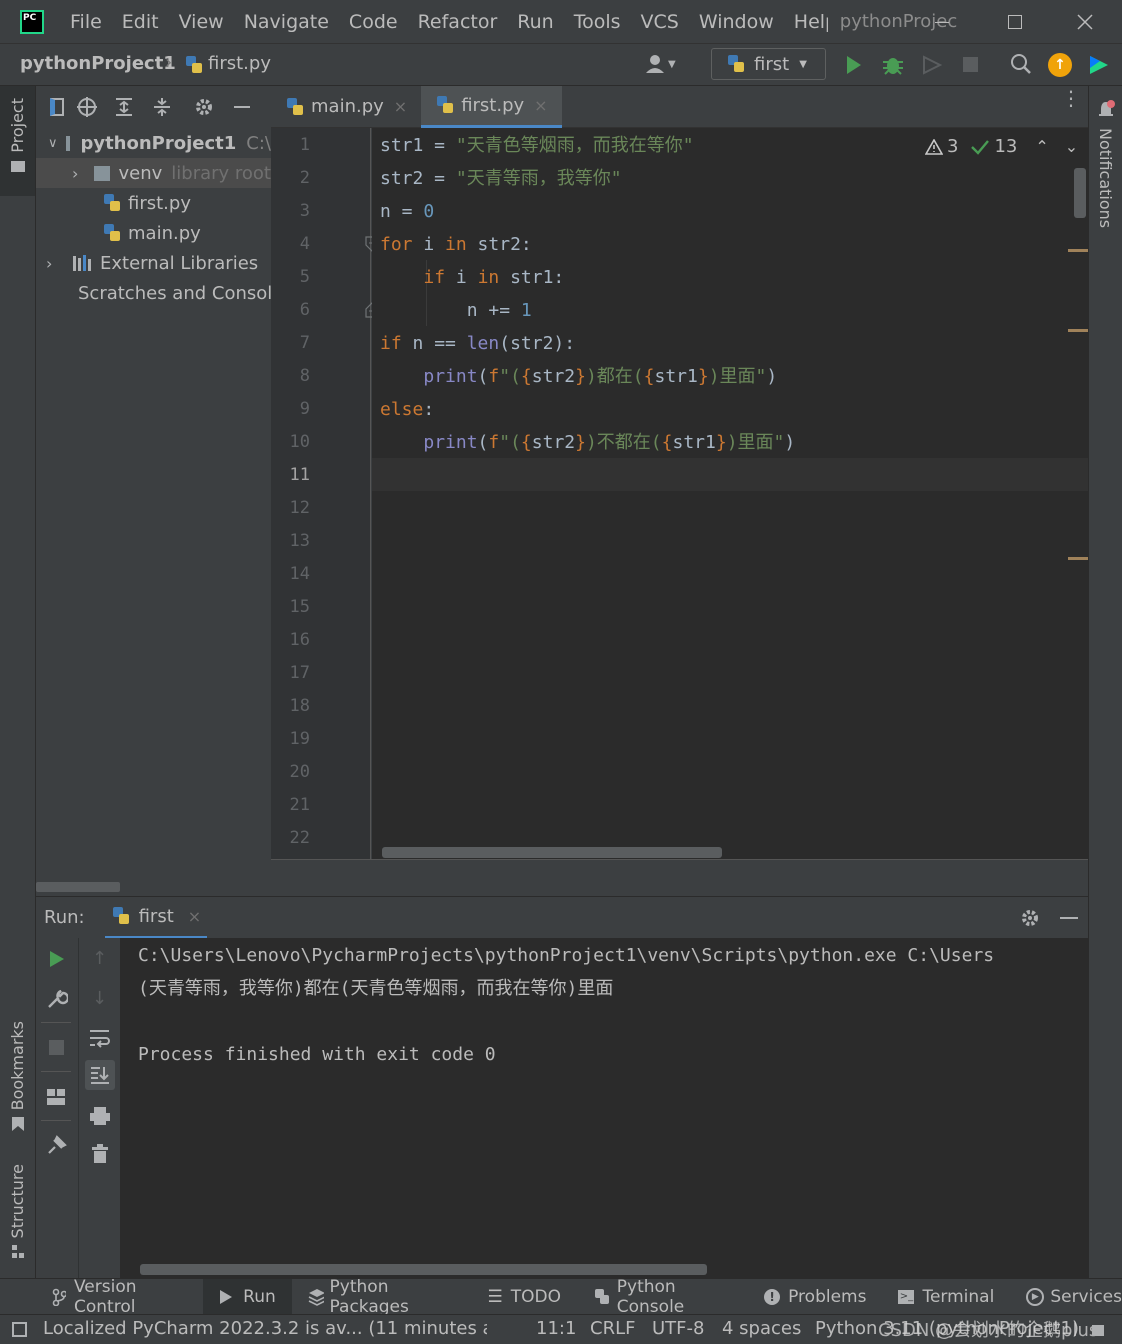 Image resolution: width=1122 pixels, height=1344 pixels. I want to click on inspection-widget: 3 13 ⌃ ⌄, so click(1001, 146).